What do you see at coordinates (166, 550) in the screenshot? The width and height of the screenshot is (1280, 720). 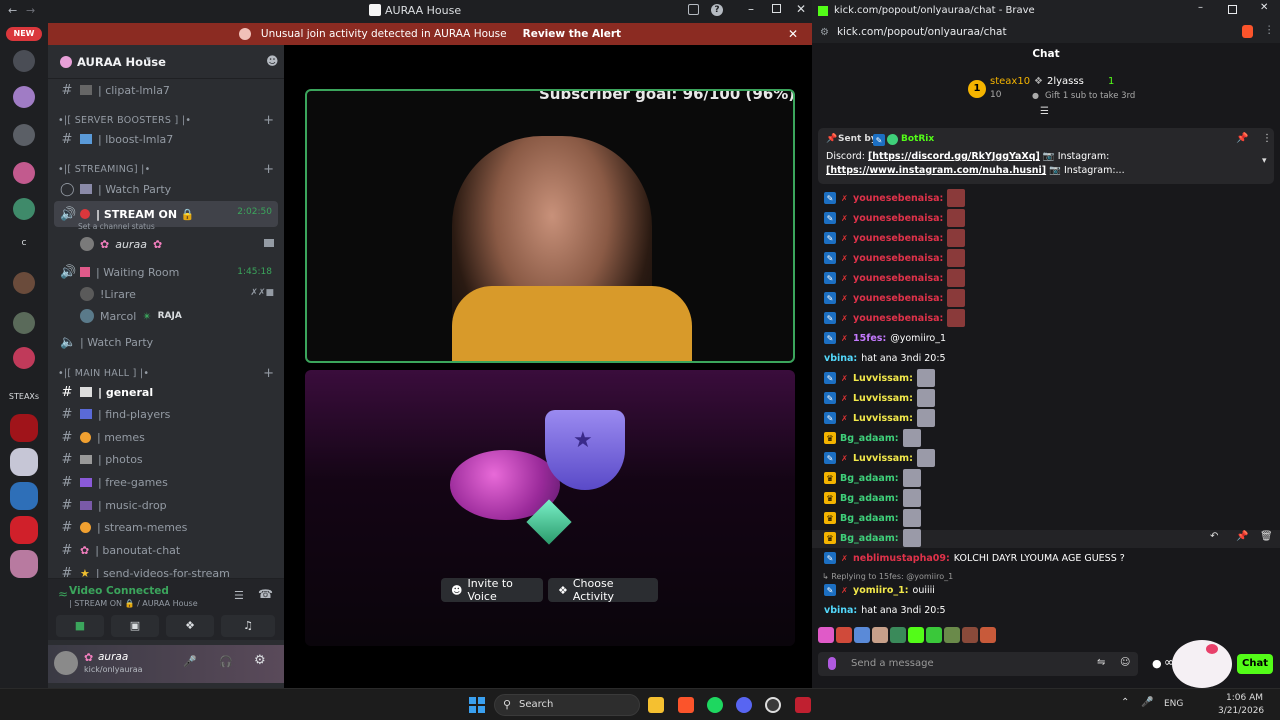 I see `channel-banoutat-chat: # ✿ | banoutat-chat` at bounding box center [166, 550].